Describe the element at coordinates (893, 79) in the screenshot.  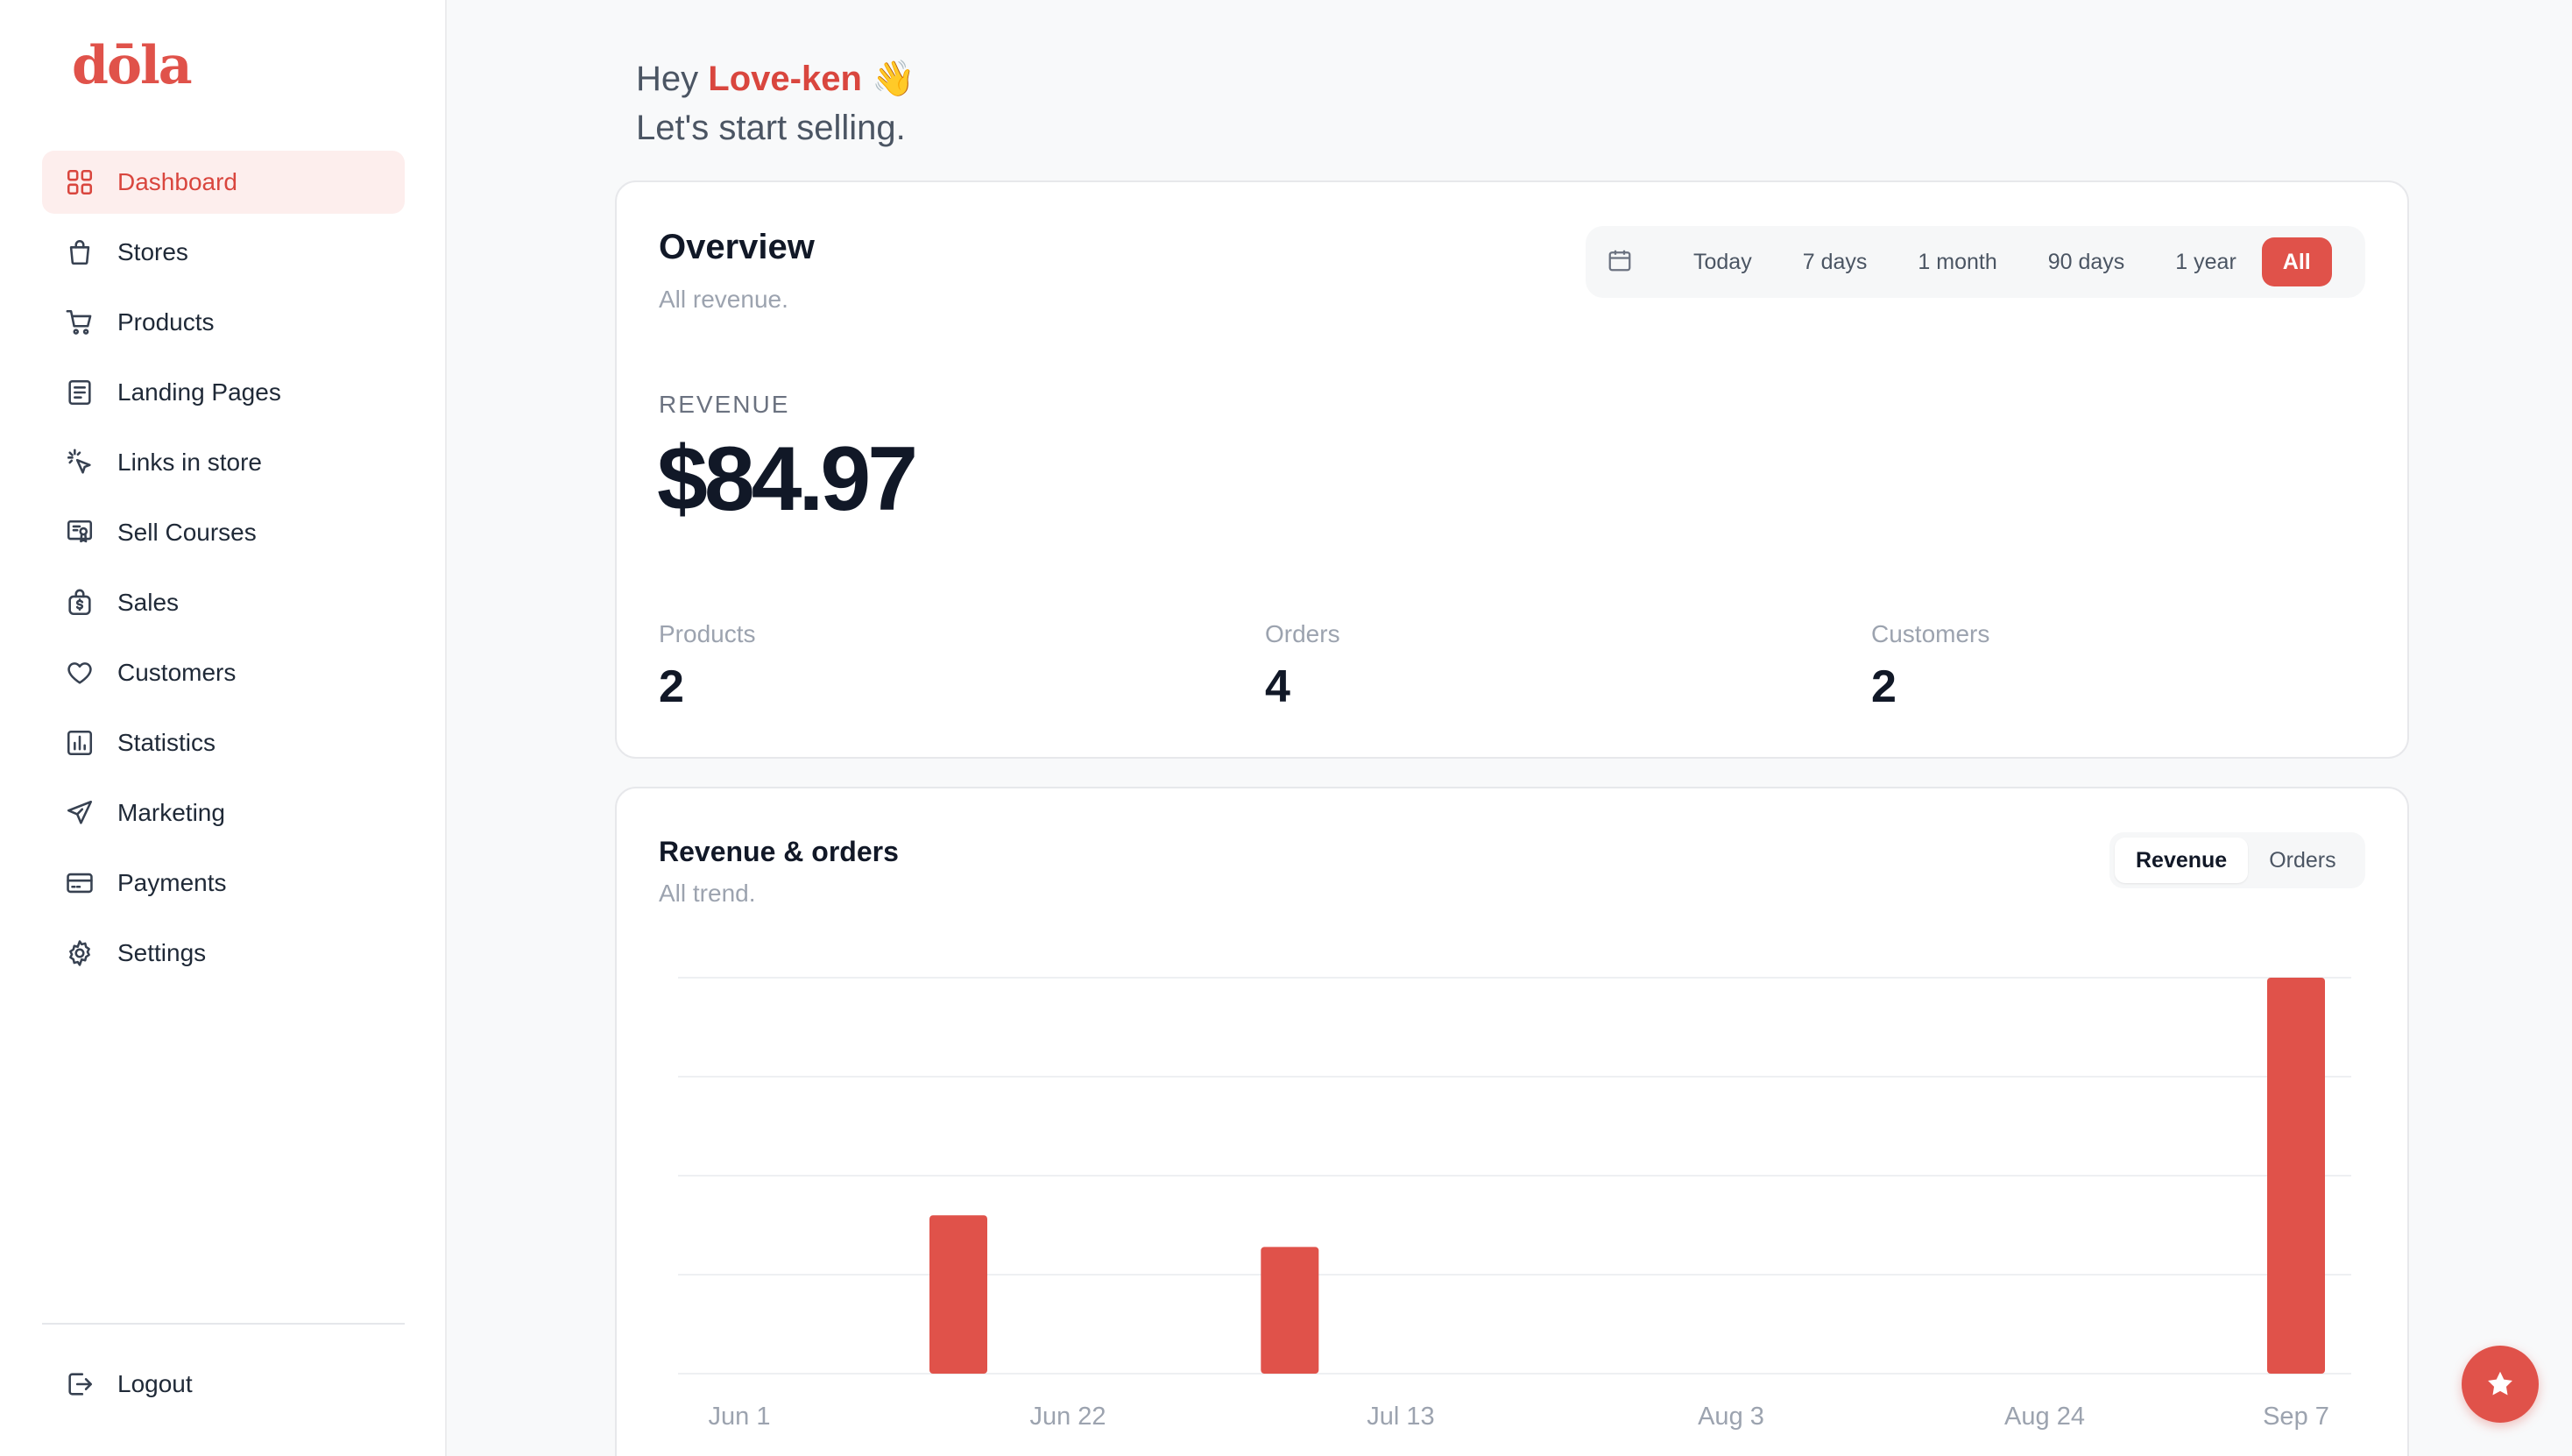
I see `wave-icon: 👋` at that location.